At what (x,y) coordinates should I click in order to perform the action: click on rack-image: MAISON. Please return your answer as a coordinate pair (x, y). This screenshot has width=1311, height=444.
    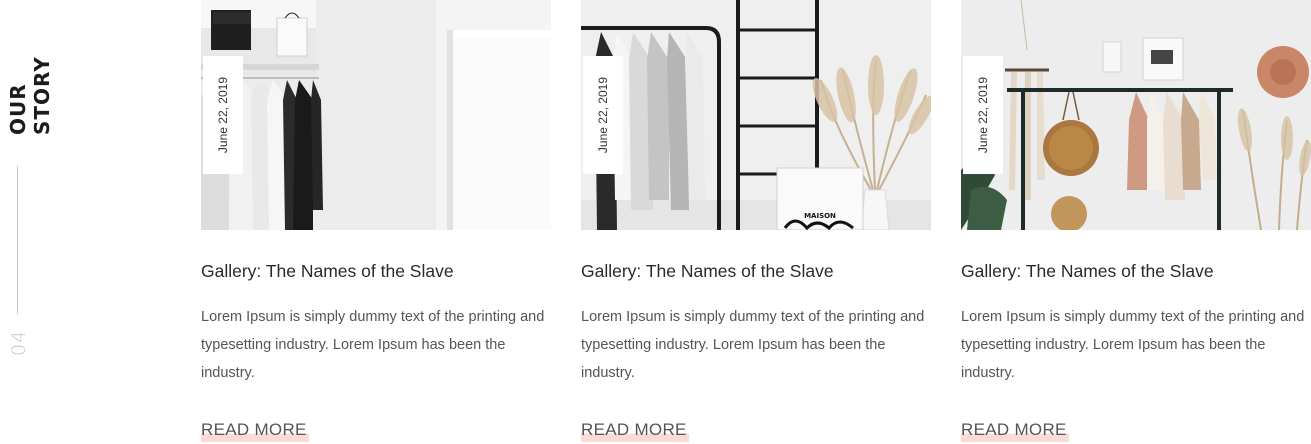
    Looking at the image, I should click on (756, 115).